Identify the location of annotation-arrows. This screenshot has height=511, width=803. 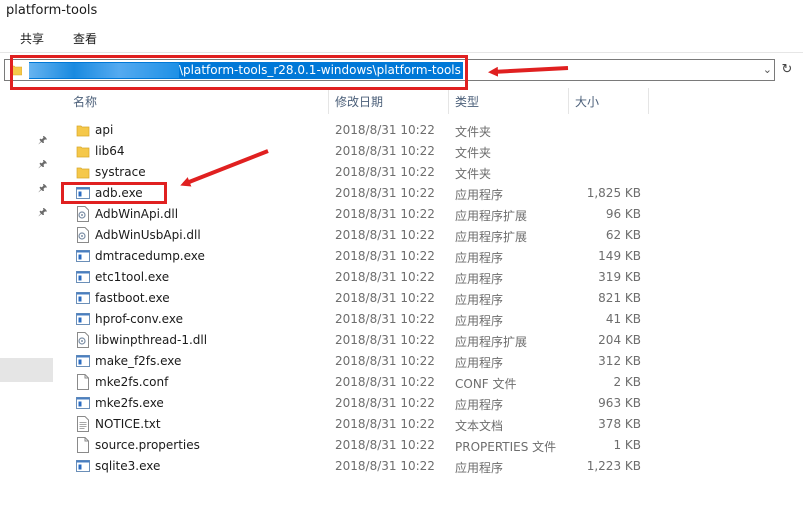
(374, 126).